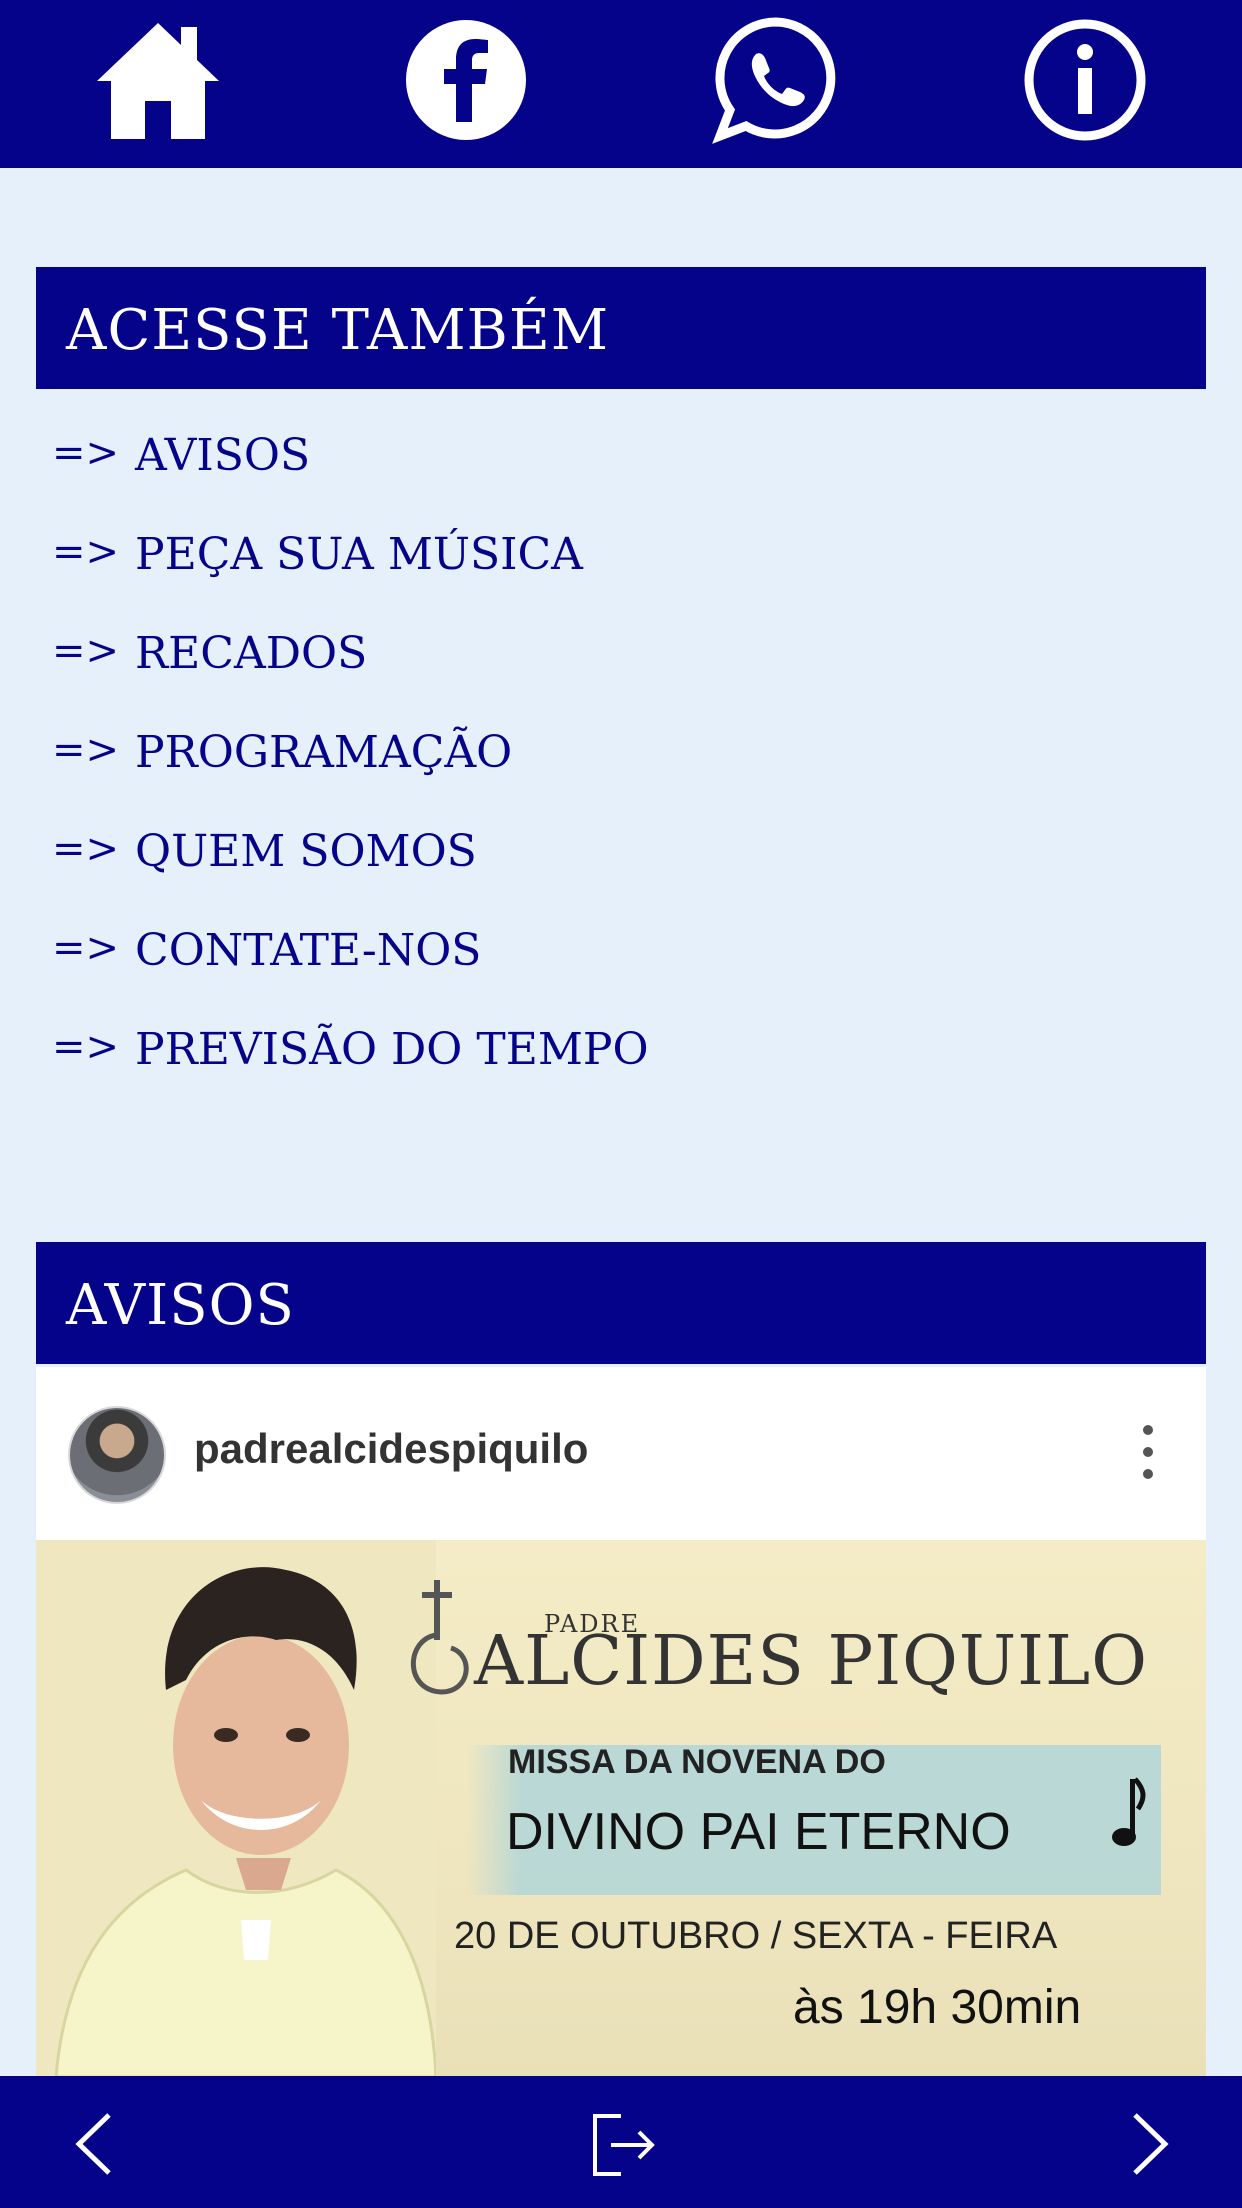  What do you see at coordinates (308, 950) in the screenshot?
I see `link-label: CONTATE-NOS` at bounding box center [308, 950].